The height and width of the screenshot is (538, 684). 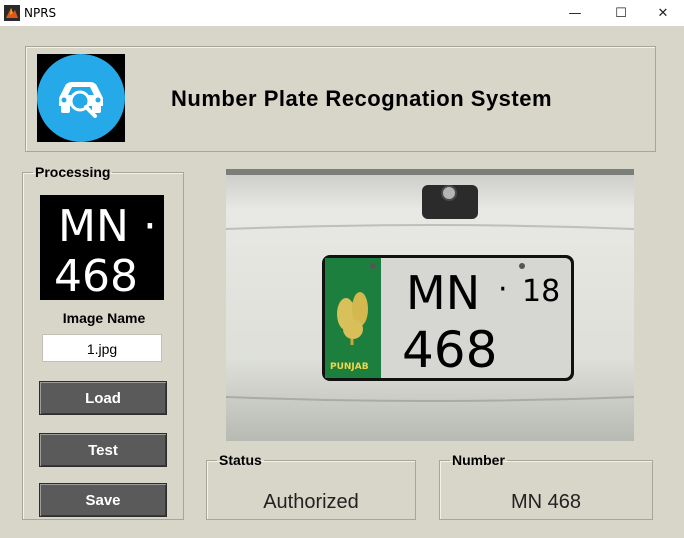 What do you see at coordinates (103, 500) in the screenshot?
I see `save-button: Save` at bounding box center [103, 500].